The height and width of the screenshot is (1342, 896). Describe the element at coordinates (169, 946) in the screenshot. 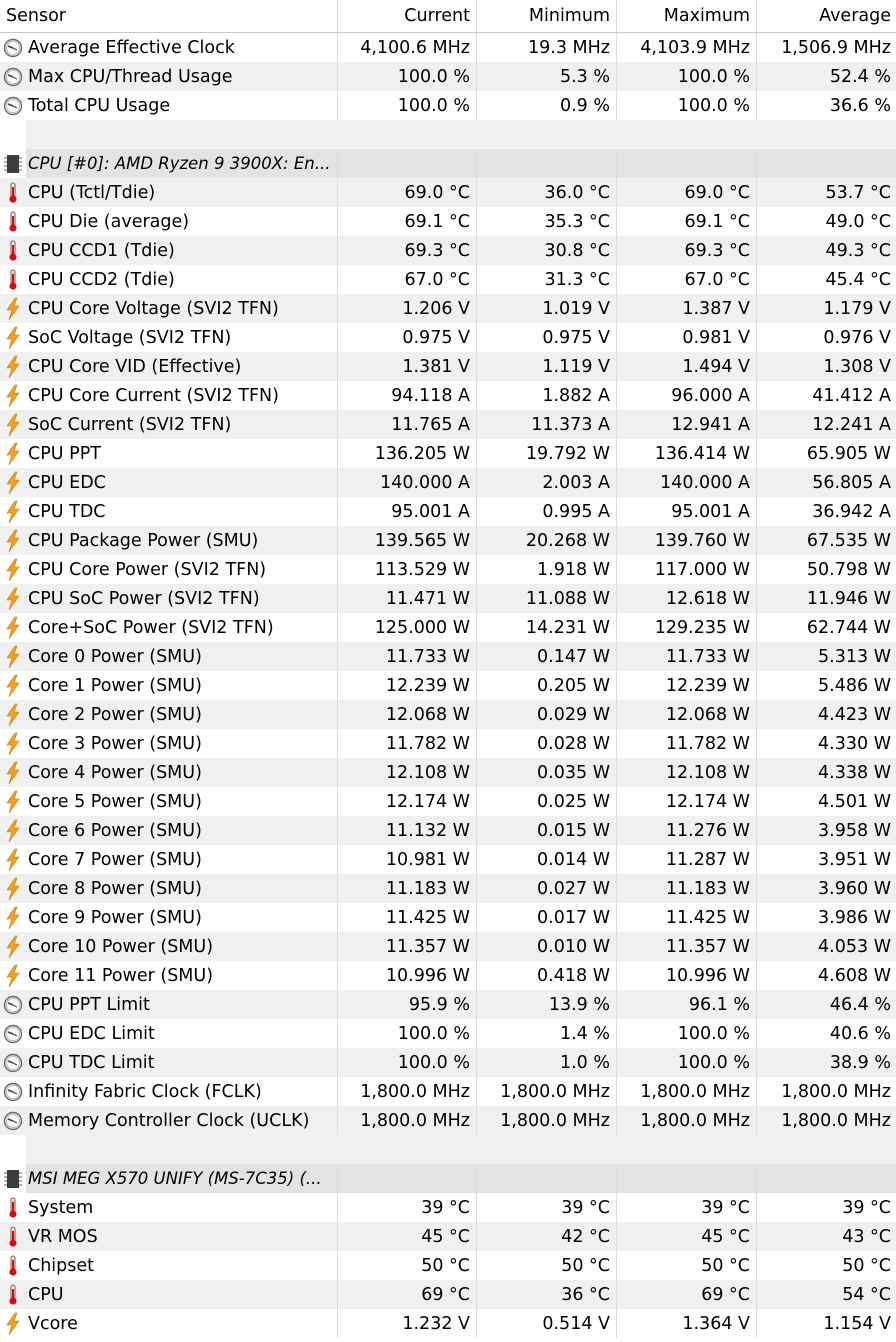

I see `sensor-name-cell: Core 10 Power (SMU)` at that location.